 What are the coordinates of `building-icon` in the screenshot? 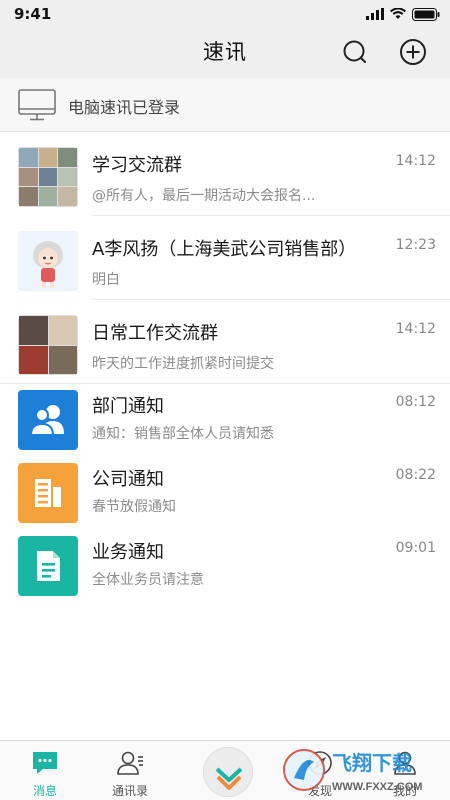 It's located at (48, 493).